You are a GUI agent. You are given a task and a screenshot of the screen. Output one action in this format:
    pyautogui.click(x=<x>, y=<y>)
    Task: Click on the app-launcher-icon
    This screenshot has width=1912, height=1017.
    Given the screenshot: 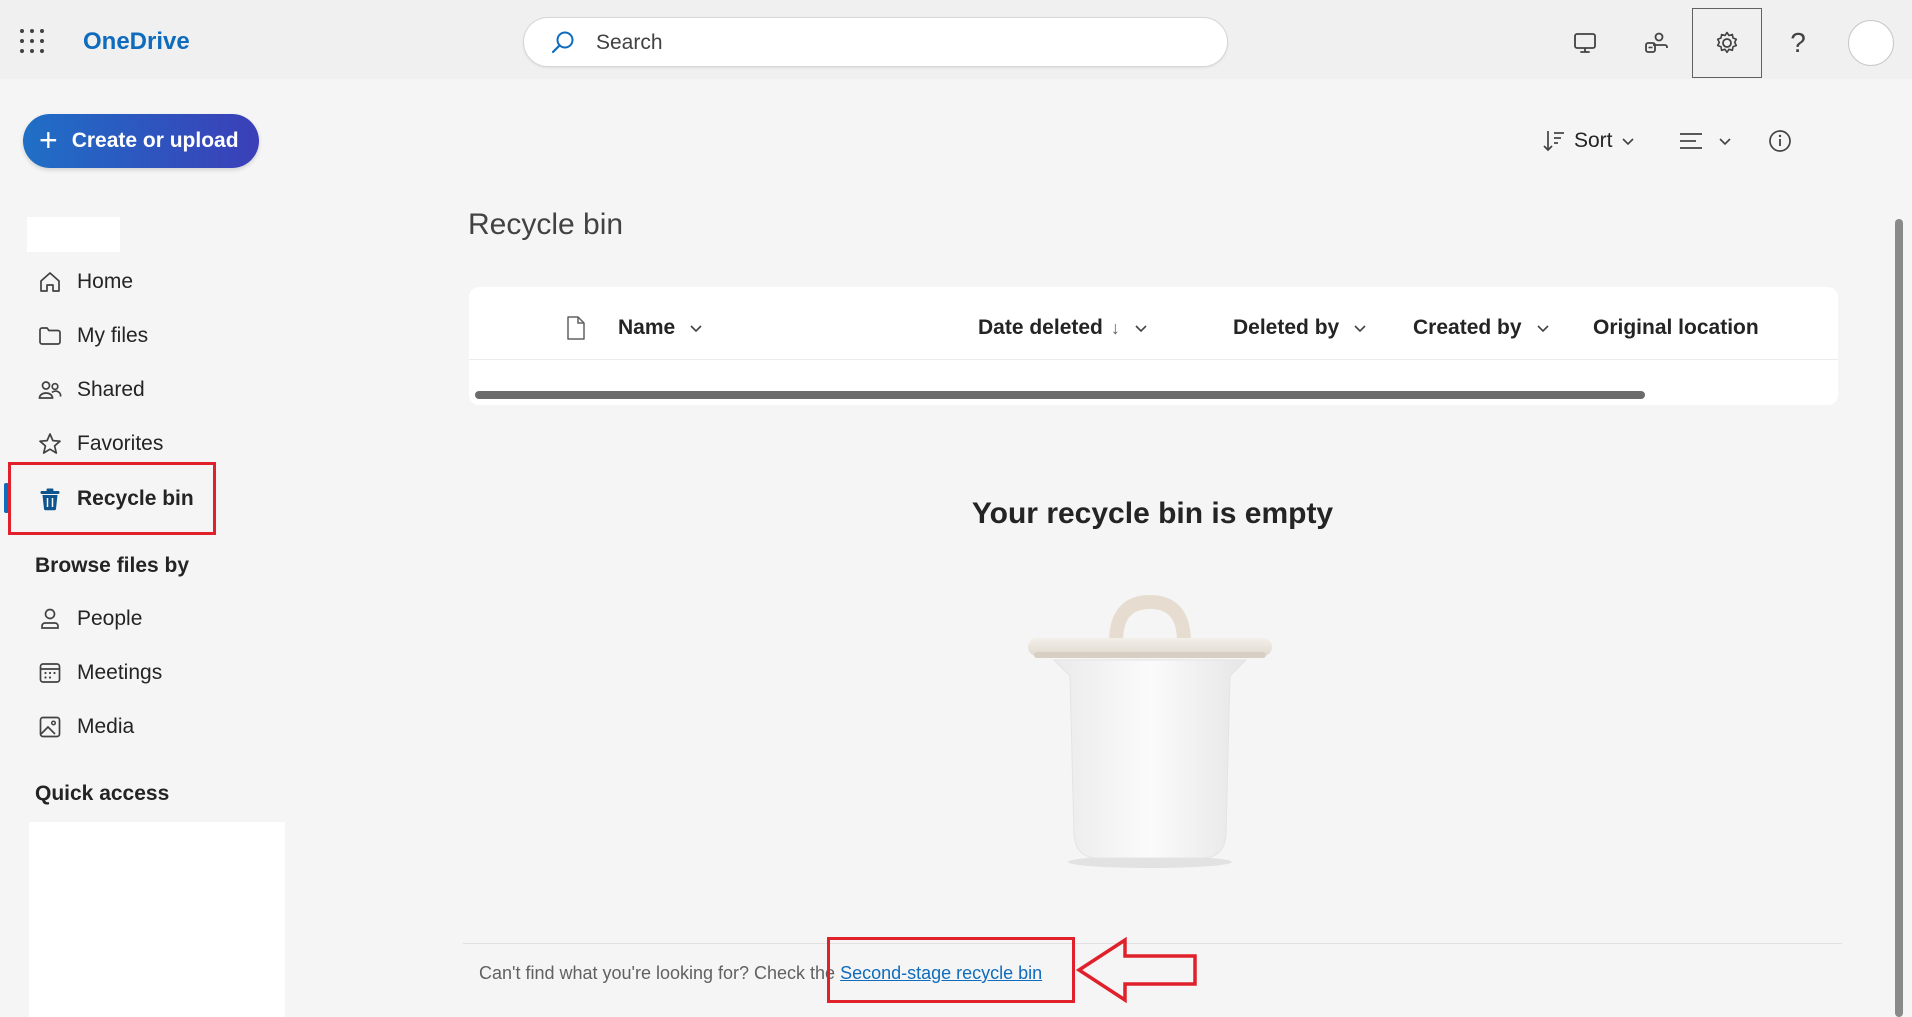 What is the action you would take?
    pyautogui.click(x=32, y=41)
    